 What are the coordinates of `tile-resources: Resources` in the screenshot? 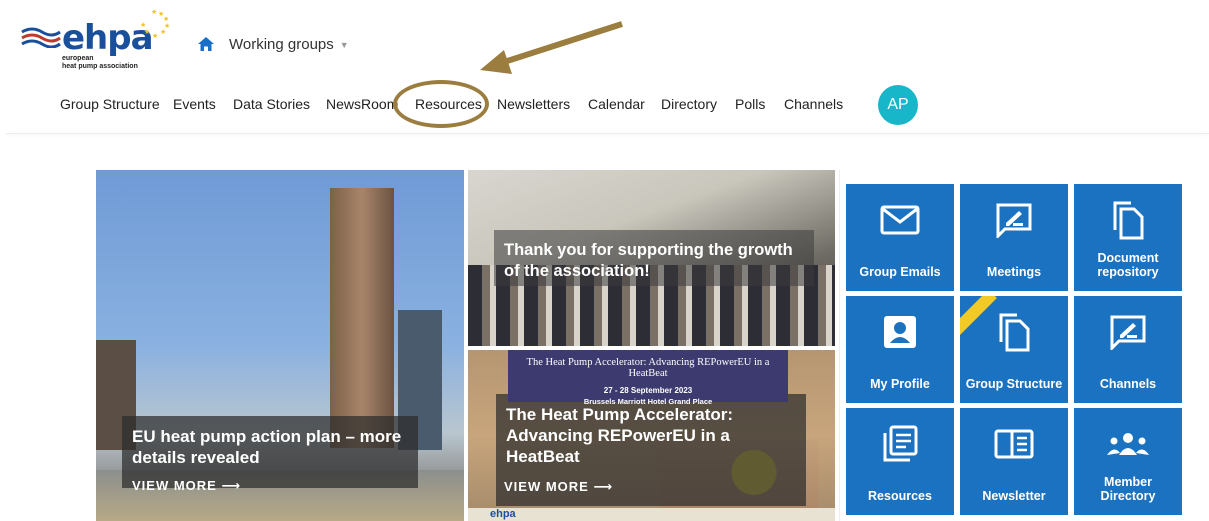 It's located at (900, 461).